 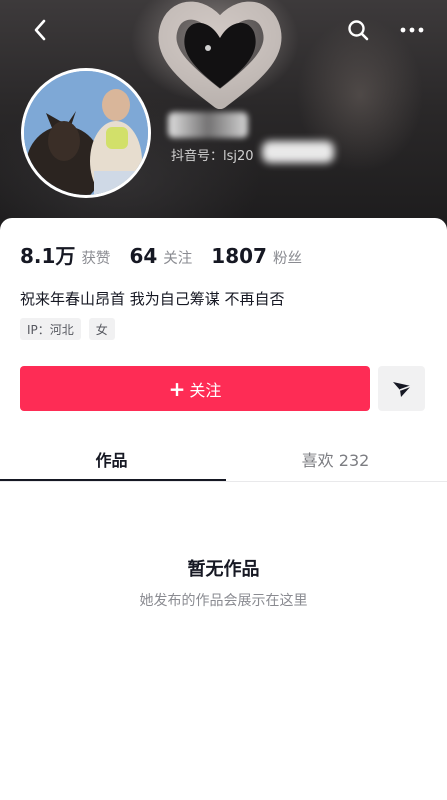 I want to click on back-button, so click(x=40, y=30).